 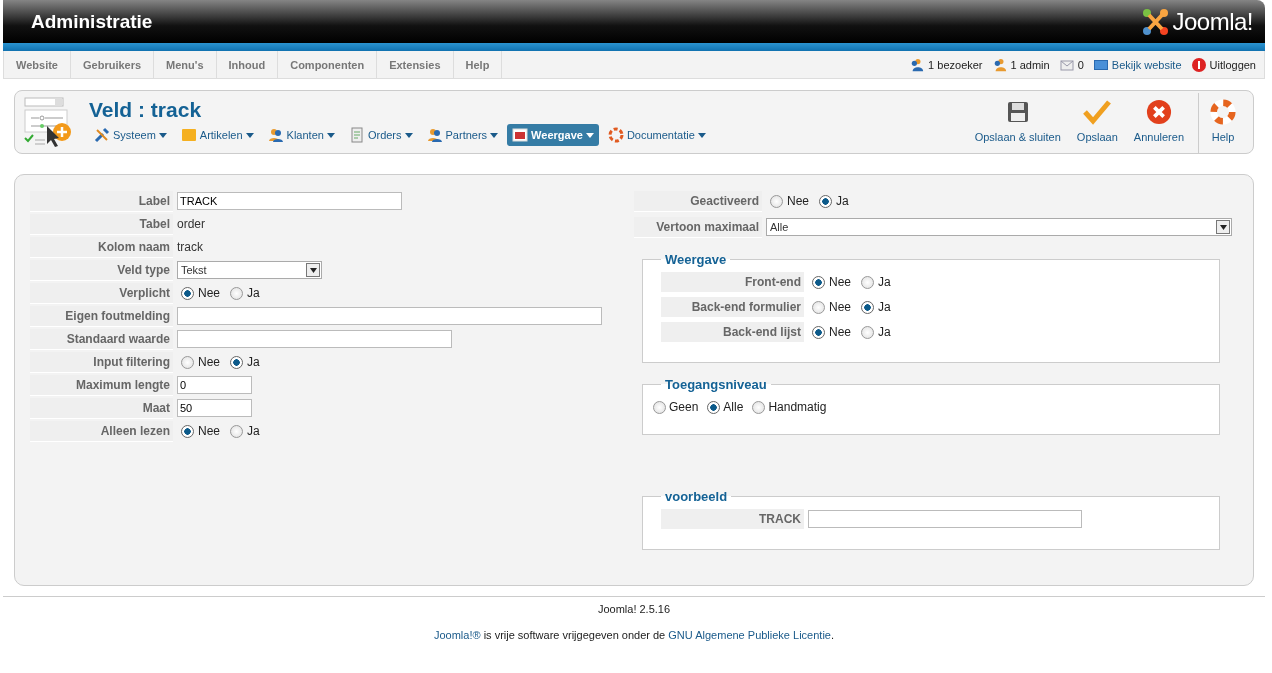 What do you see at coordinates (1221, 123) in the screenshot?
I see `help-button: Help` at bounding box center [1221, 123].